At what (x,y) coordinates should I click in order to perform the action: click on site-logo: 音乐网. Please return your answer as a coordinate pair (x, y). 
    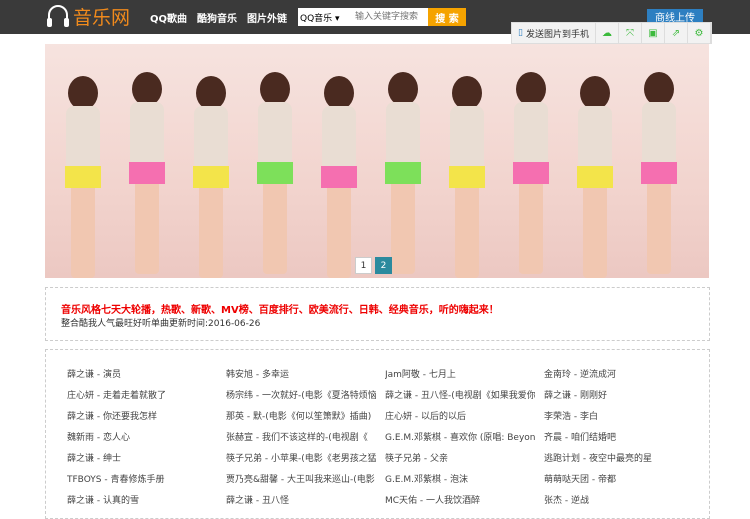
    Looking at the image, I should click on (88, 16).